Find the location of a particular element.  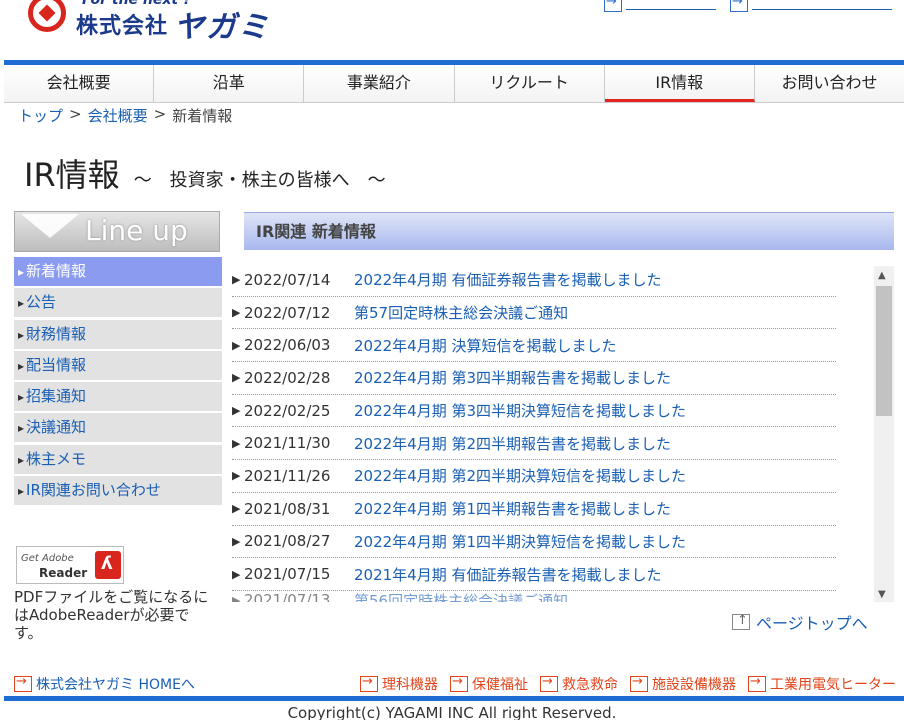

list-item: ▶ 2021/08/31 2022年4月期 第1四半期報告書を掲載しました is located at coordinates (534, 509).